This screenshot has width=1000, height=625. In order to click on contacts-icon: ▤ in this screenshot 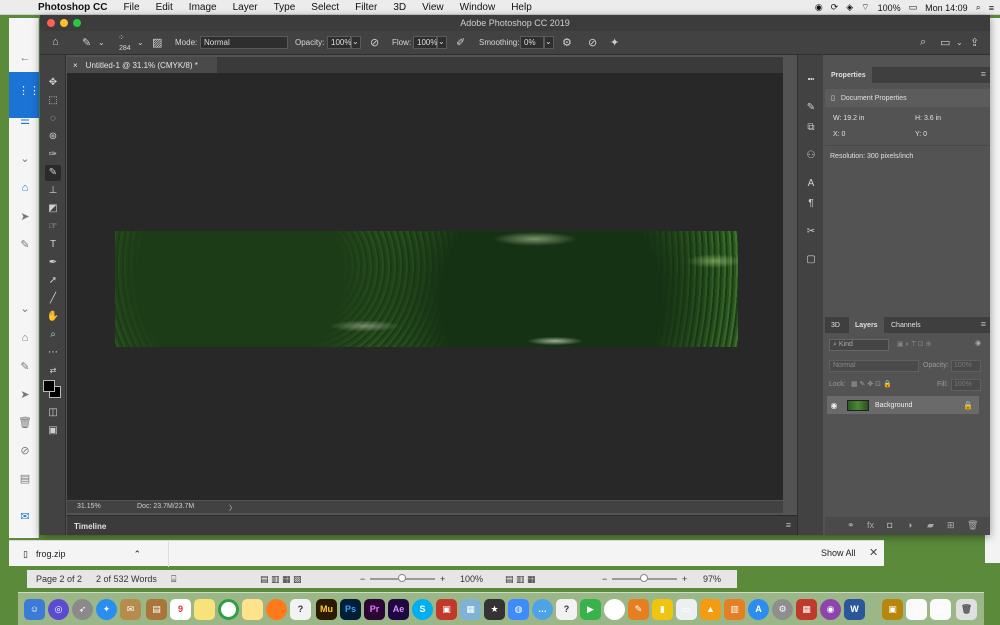, I will do `click(156, 609)`.